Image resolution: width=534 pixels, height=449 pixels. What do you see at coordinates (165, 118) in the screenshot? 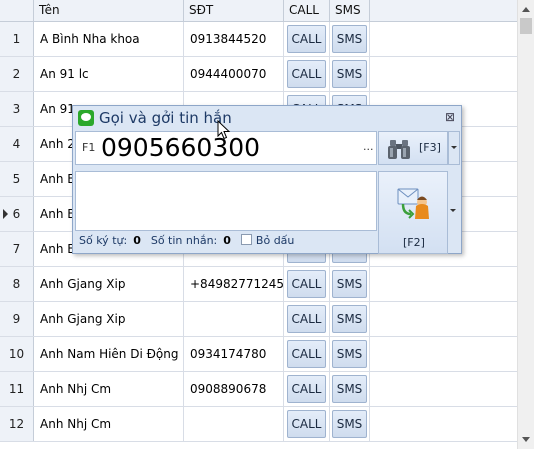
I see `dialog-title: Gọi và gởi tin hắn` at bounding box center [165, 118].